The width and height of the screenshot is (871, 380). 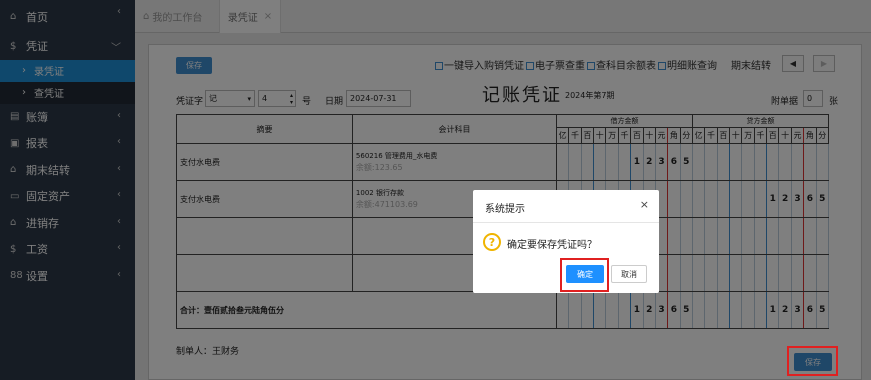 What do you see at coordinates (644, 204) in the screenshot?
I see `close-icon: ×` at bounding box center [644, 204].